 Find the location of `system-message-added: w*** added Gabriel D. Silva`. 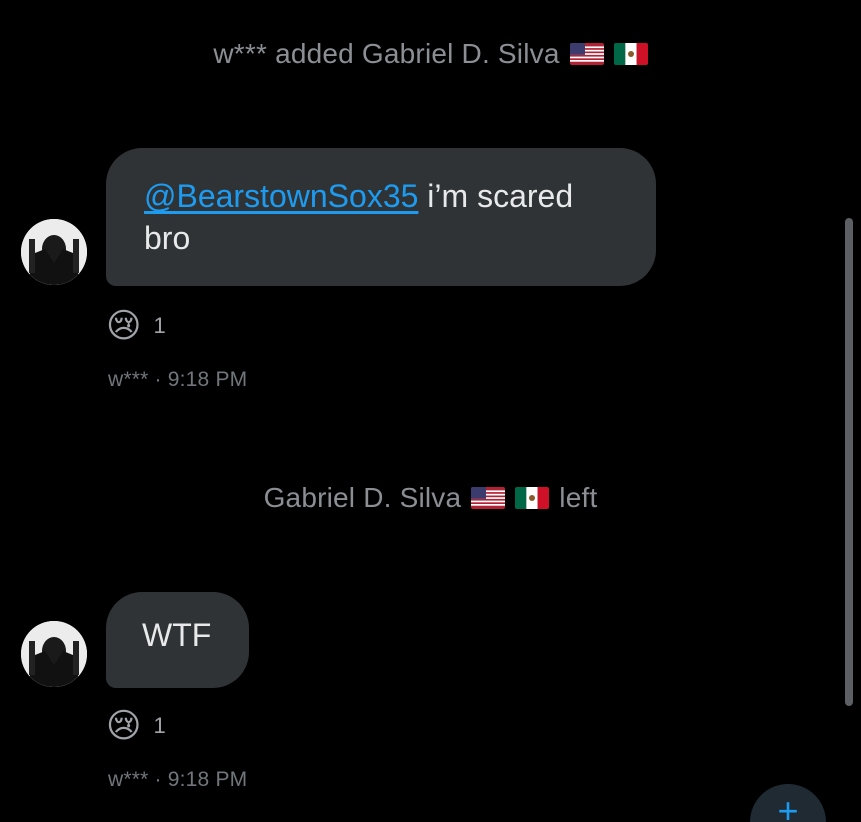

system-message-added: w*** added Gabriel D. Silva is located at coordinates (430, 54).